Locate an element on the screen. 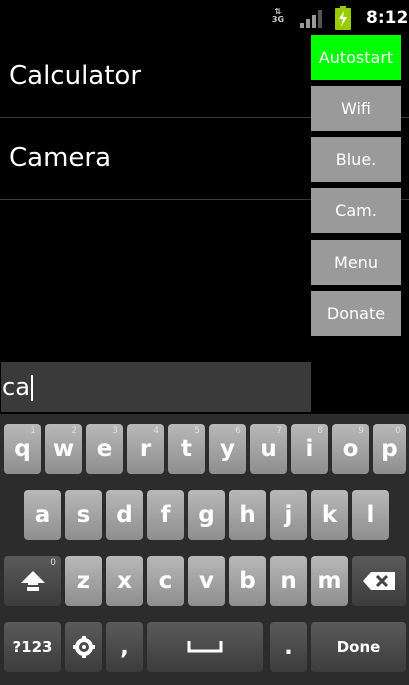 This screenshot has width=409, height=685. bluetooth-button: Blue. is located at coordinates (356, 159).